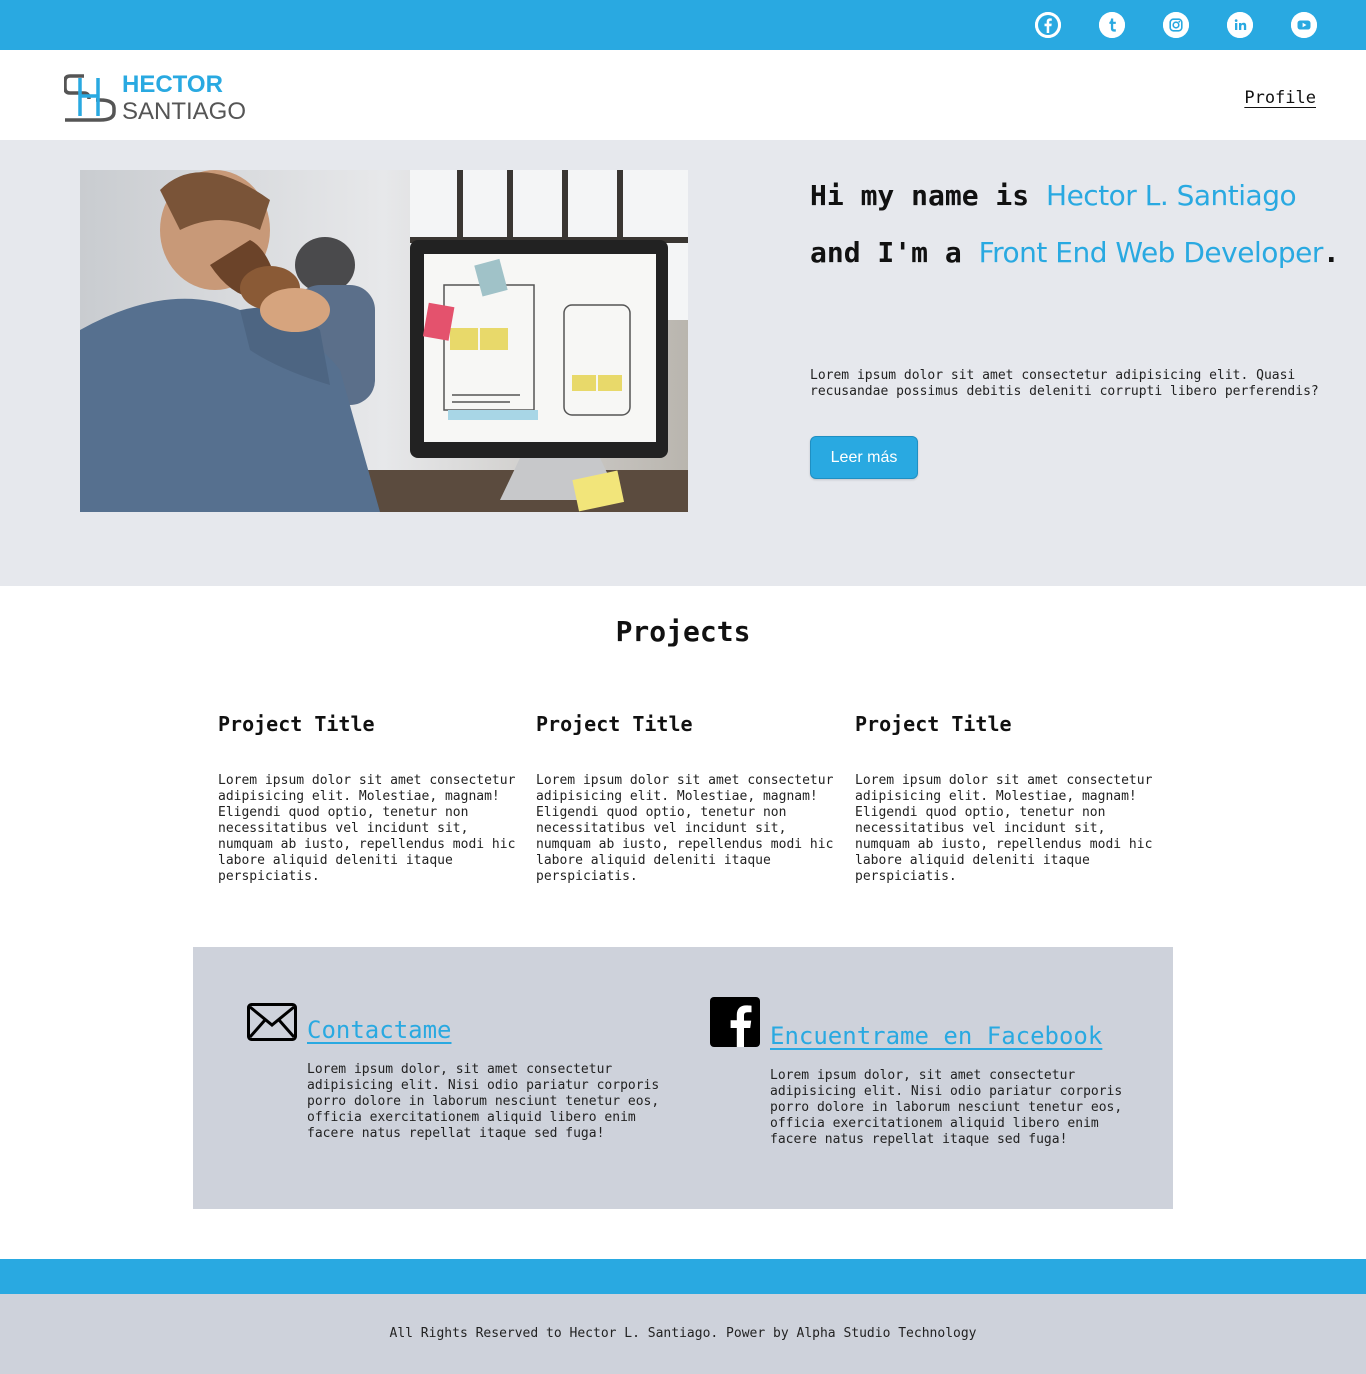 Image resolution: width=1366 pixels, height=1374 pixels. Describe the element at coordinates (1280, 98) in the screenshot. I see `nav-profile-link: Profile` at that location.